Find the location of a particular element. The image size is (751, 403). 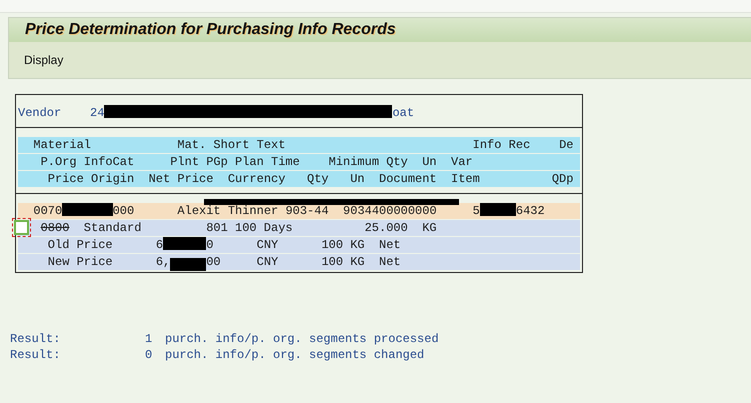

table-cell: 801 is located at coordinates (217, 228).